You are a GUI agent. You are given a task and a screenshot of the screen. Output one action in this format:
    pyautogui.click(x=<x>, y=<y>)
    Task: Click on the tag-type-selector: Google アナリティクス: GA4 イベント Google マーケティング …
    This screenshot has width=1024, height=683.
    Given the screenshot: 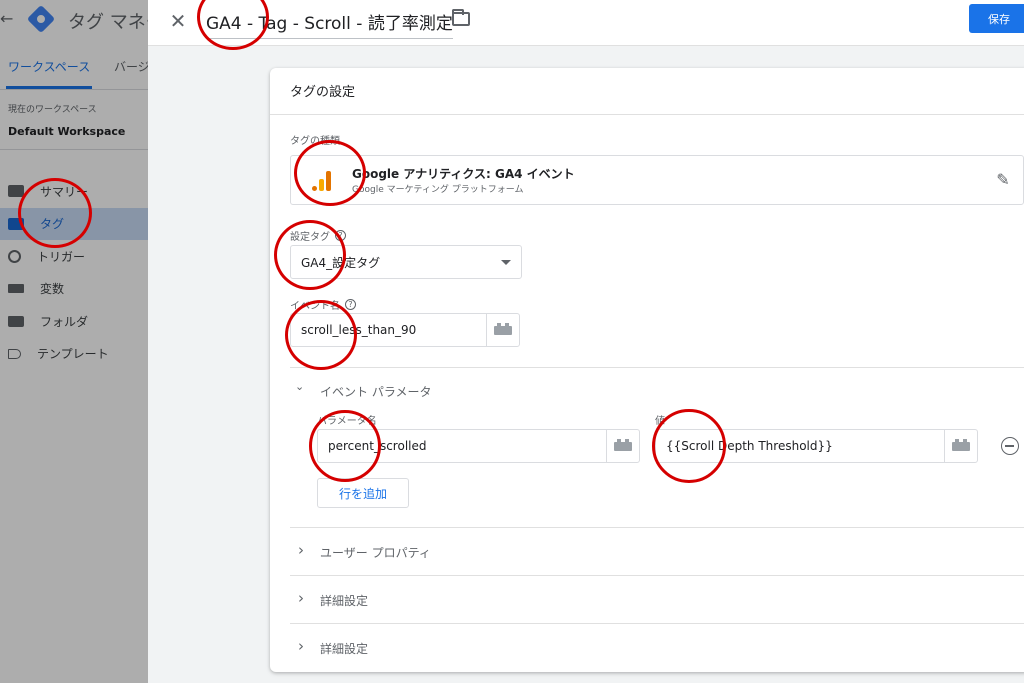 What is the action you would take?
    pyautogui.click(x=657, y=180)
    